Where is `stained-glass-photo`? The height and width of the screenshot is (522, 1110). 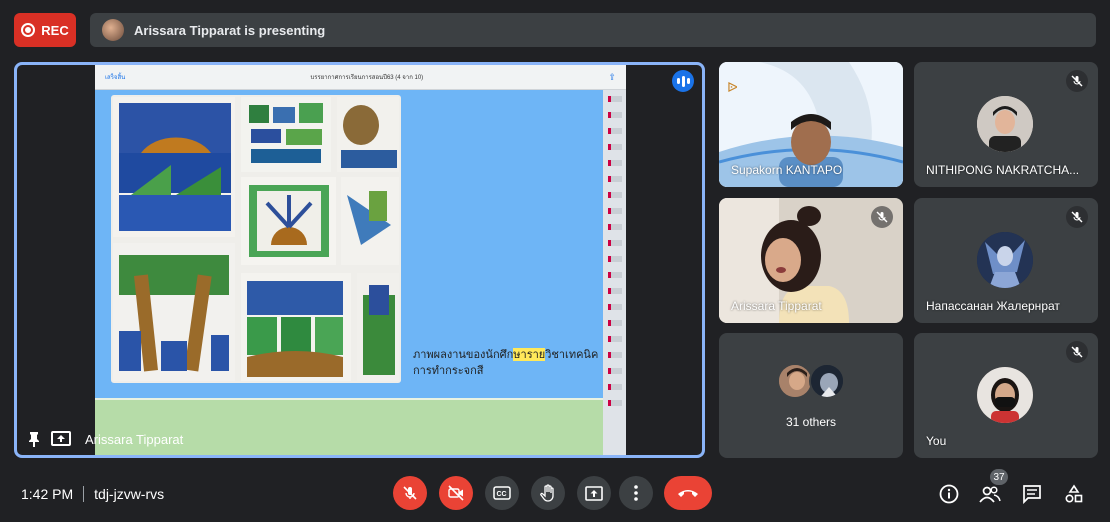
stained-glass-photo is located at coordinates (256, 239).